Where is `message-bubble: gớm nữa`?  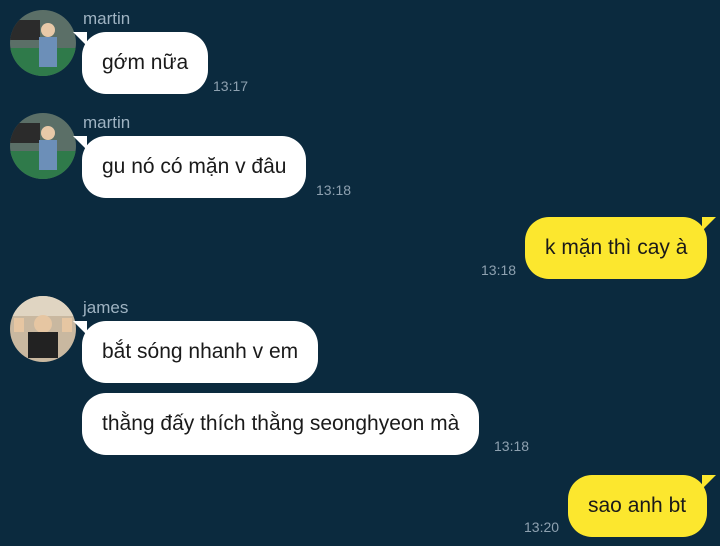
message-bubble: gớm nữa is located at coordinates (141, 63).